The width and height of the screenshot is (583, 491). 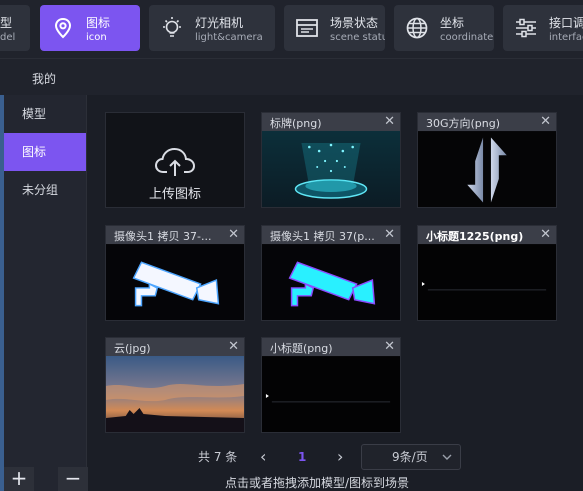 I want to click on pagination-prev-button: ‹, so click(x=263, y=457).